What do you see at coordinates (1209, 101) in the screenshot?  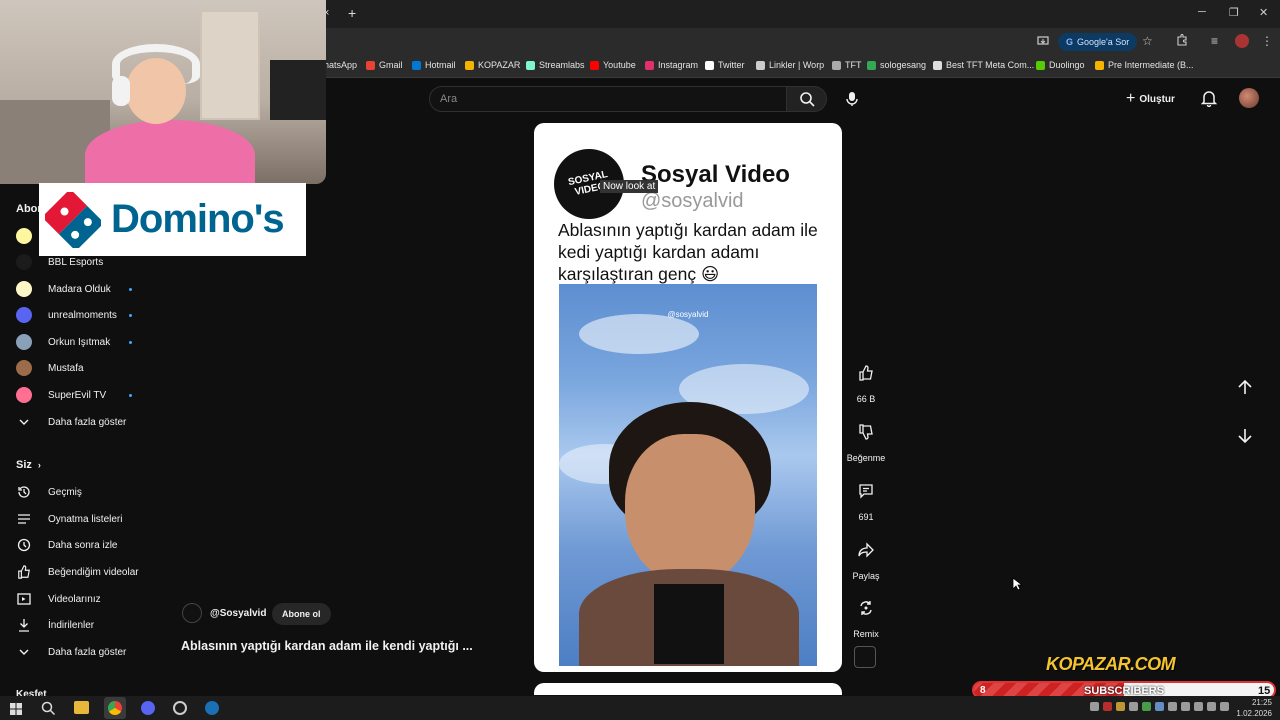 I see `notifications-button` at bounding box center [1209, 101].